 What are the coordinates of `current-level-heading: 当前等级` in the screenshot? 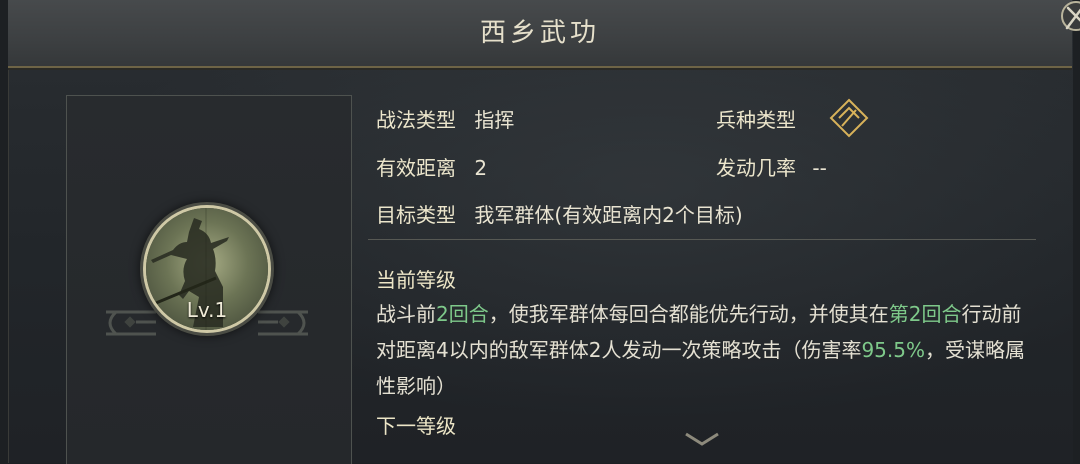 It's located at (416, 280).